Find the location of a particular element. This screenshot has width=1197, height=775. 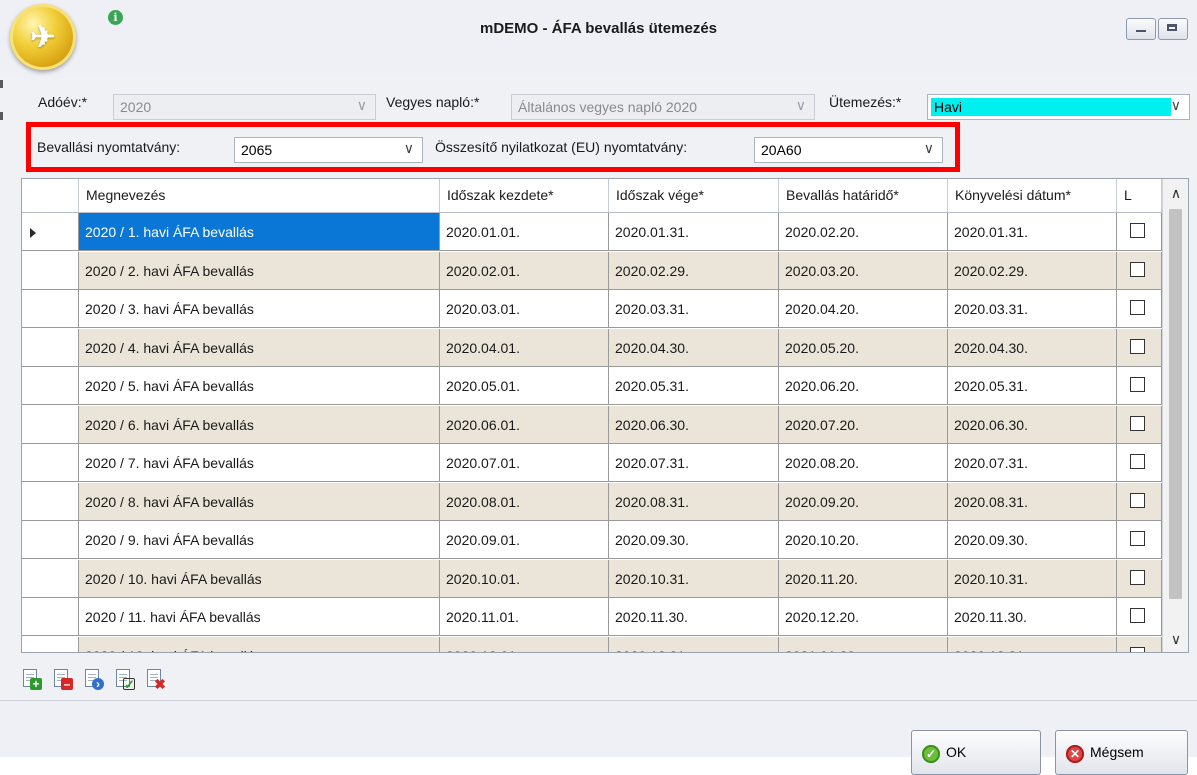

cell-end: 2020.02.29. is located at coordinates (694, 270).